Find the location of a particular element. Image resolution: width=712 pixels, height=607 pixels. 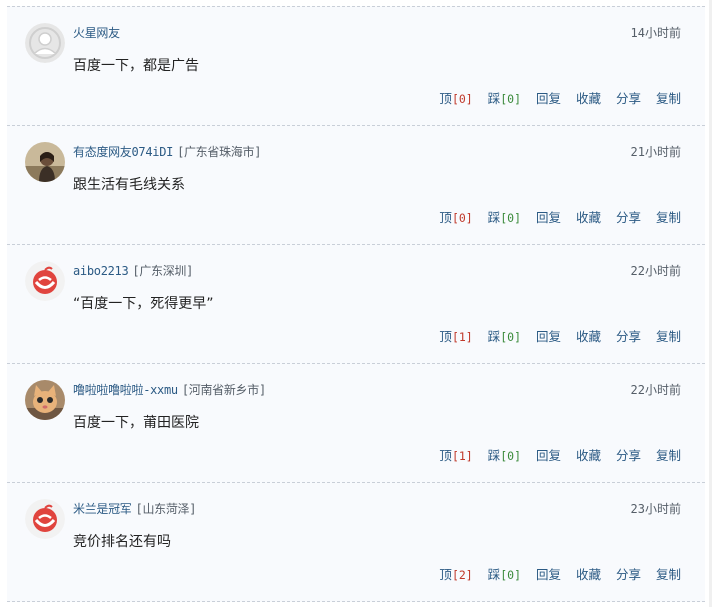

comment-content: 百度一下，都是广告 is located at coordinates (136, 66).